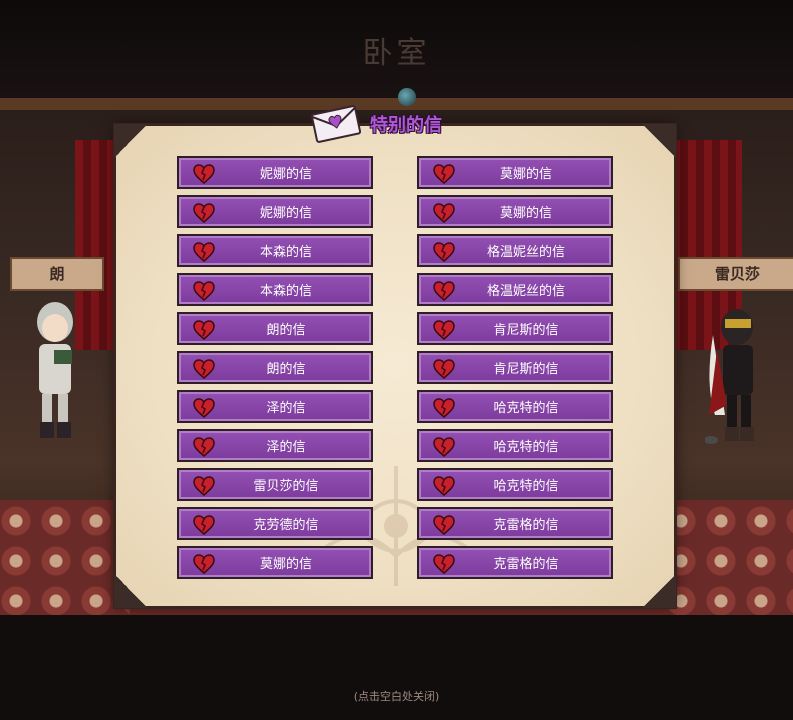  What do you see at coordinates (735, 274) in the screenshot?
I see `character-nameplate-right: 雷贝莎` at bounding box center [735, 274].